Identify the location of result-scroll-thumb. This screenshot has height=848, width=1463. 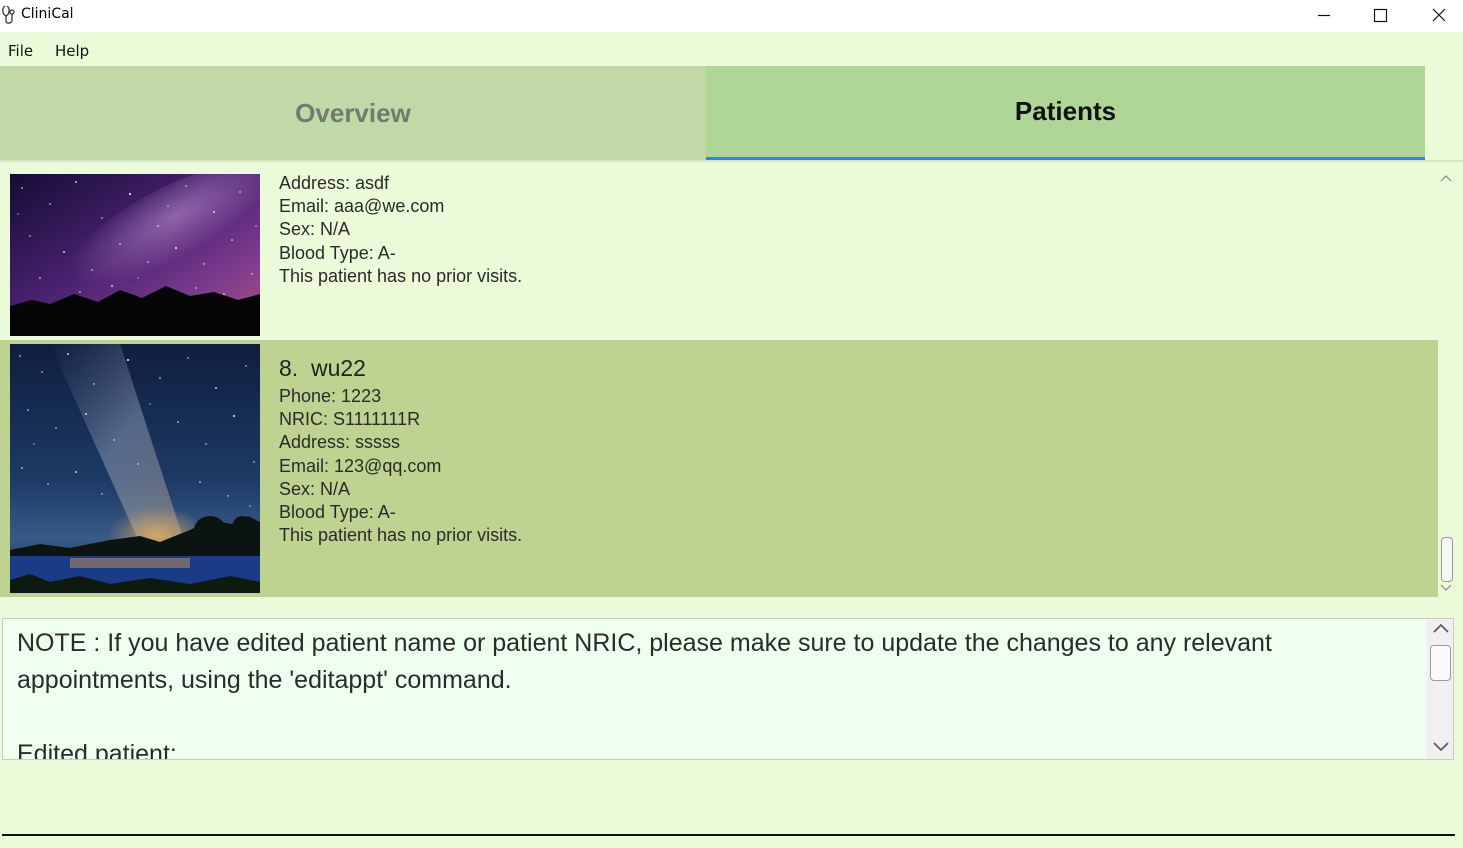
(1440, 663).